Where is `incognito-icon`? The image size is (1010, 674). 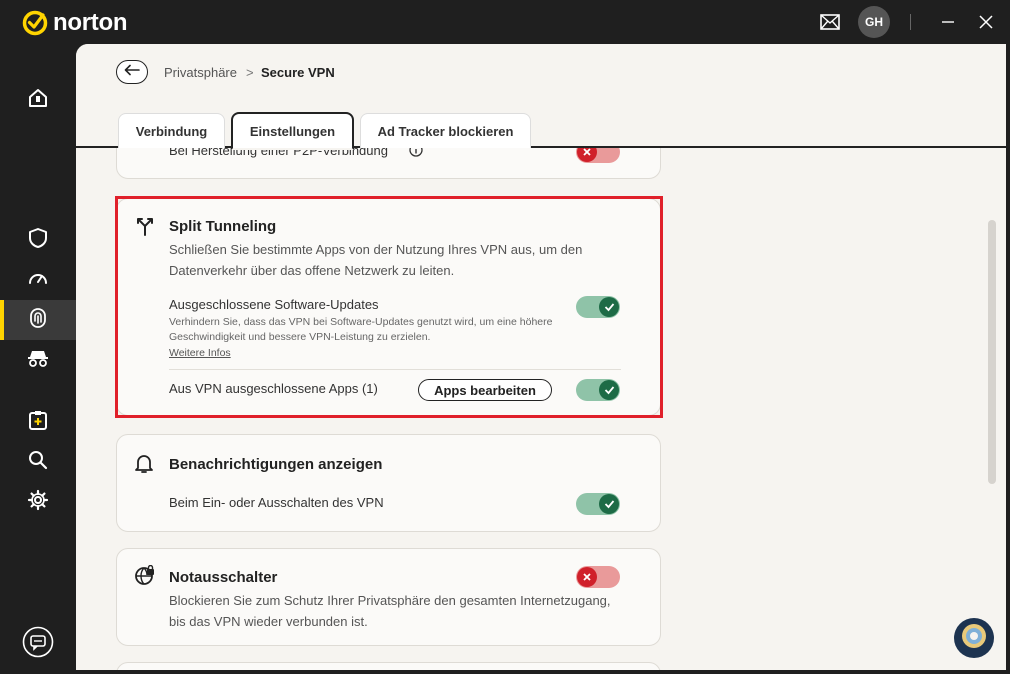
incognito-icon is located at coordinates (38, 360).